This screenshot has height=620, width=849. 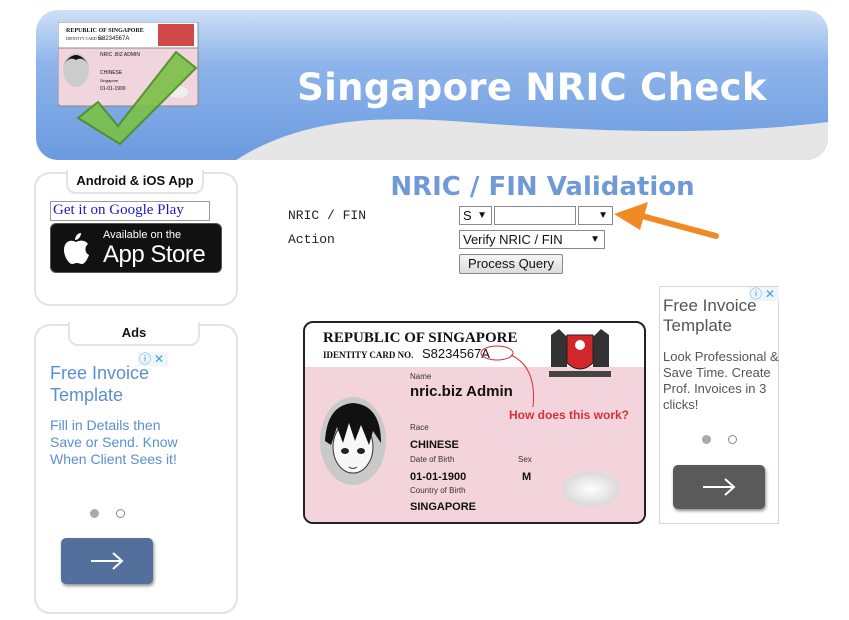 I want to click on right-ad-next-button, so click(x=719, y=487).